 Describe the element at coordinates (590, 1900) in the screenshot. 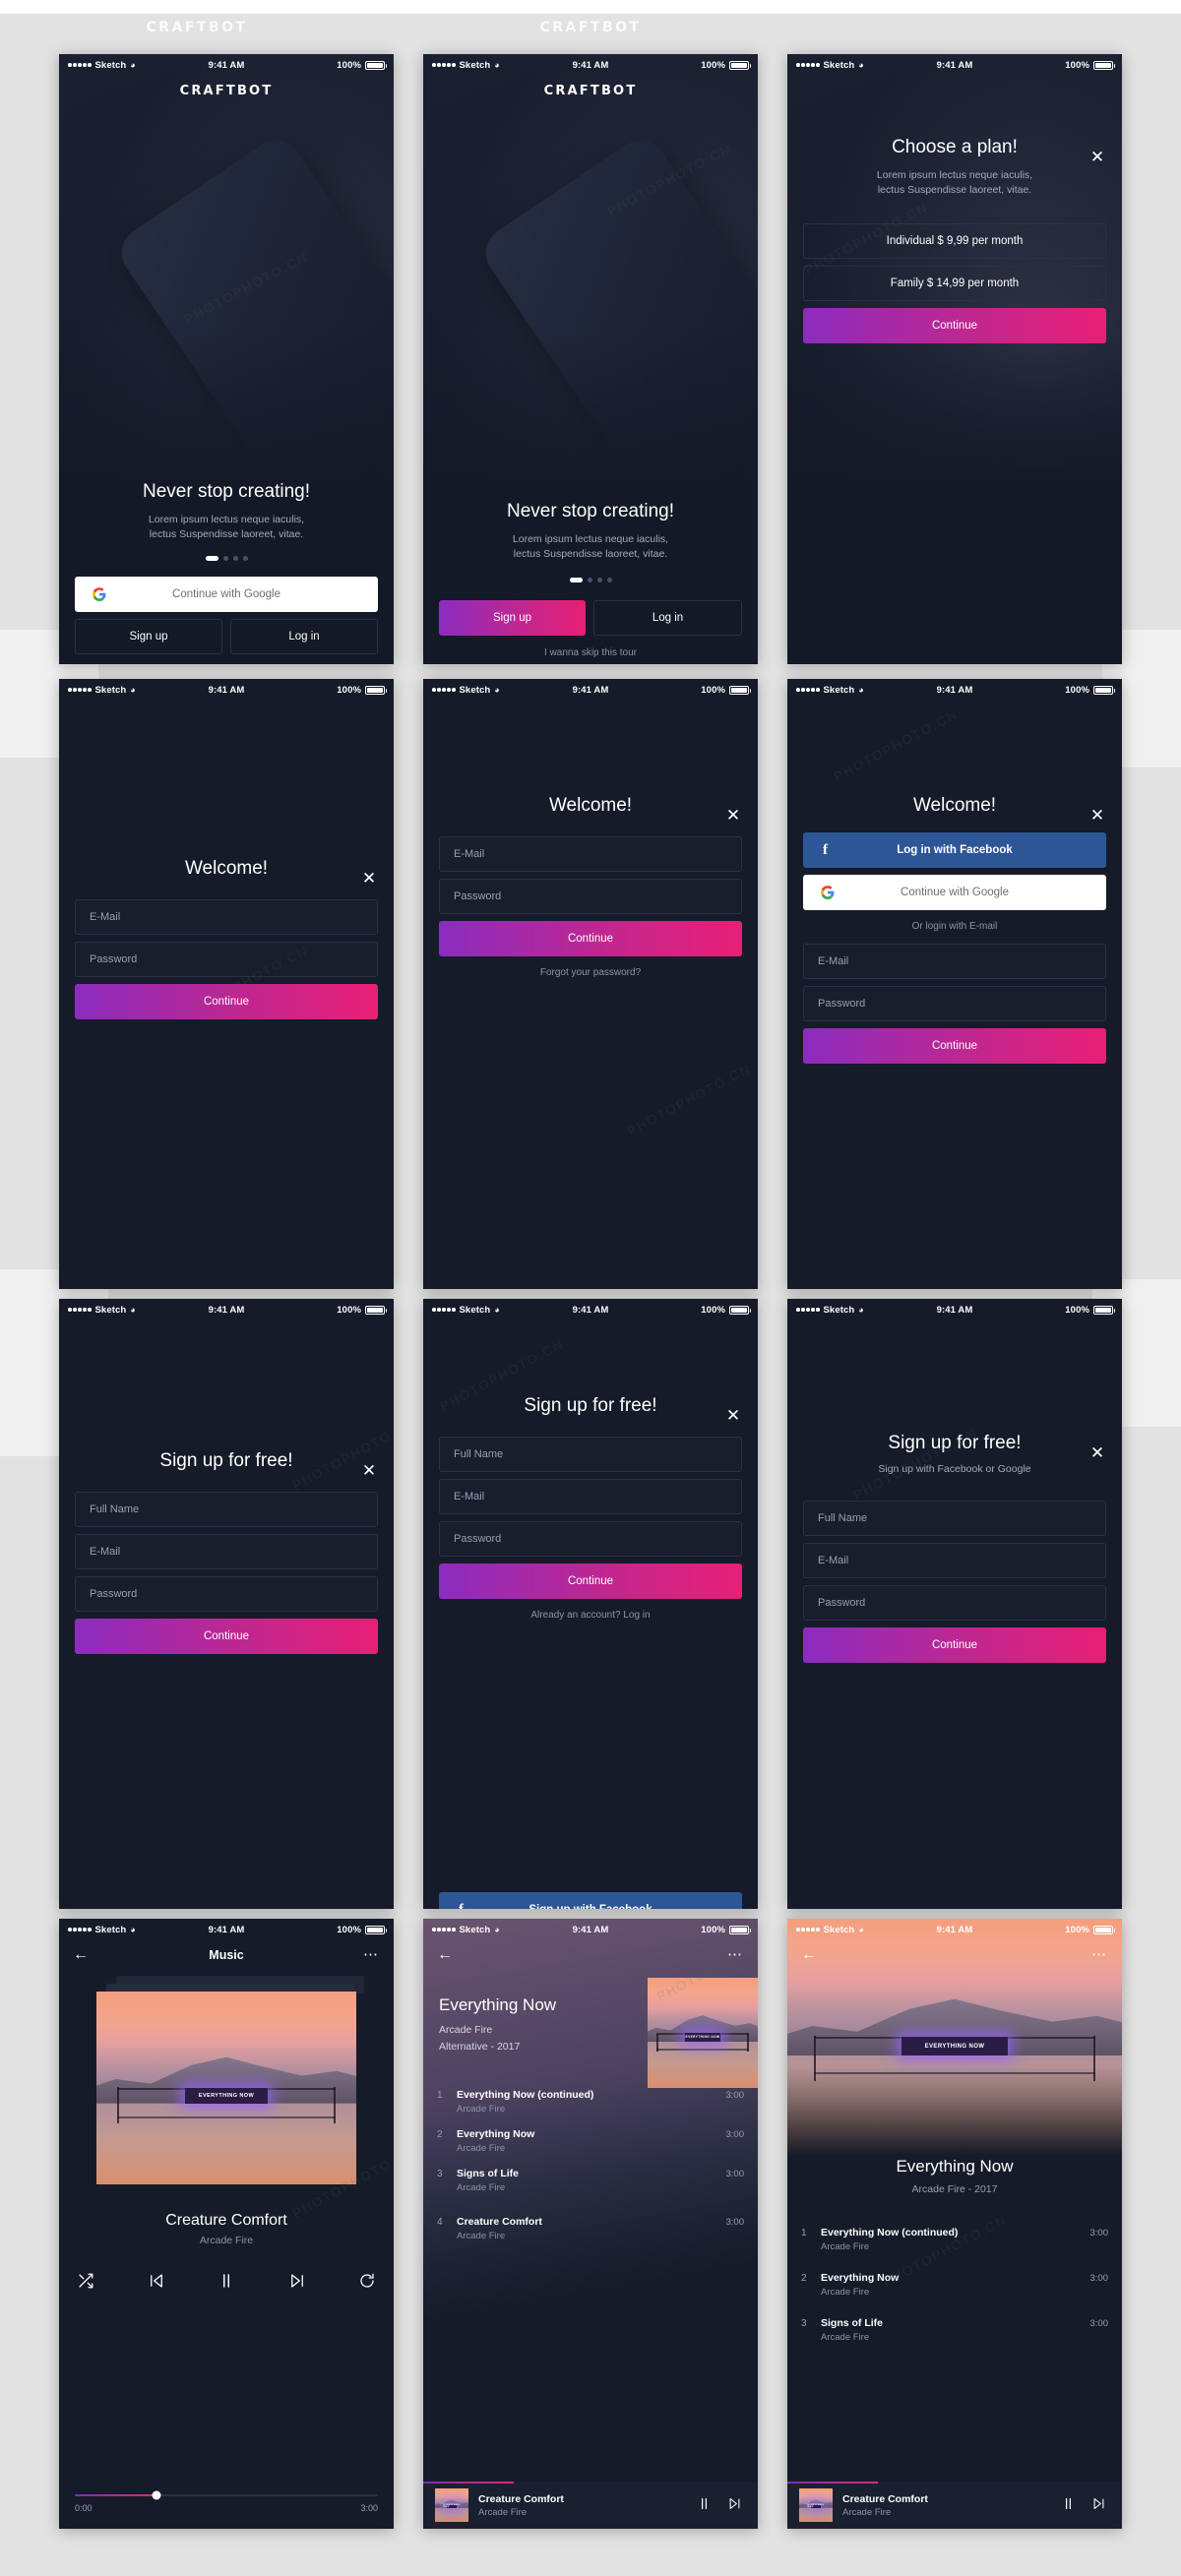

I see `facebook-signup-button: f Sign up with Facebook` at that location.